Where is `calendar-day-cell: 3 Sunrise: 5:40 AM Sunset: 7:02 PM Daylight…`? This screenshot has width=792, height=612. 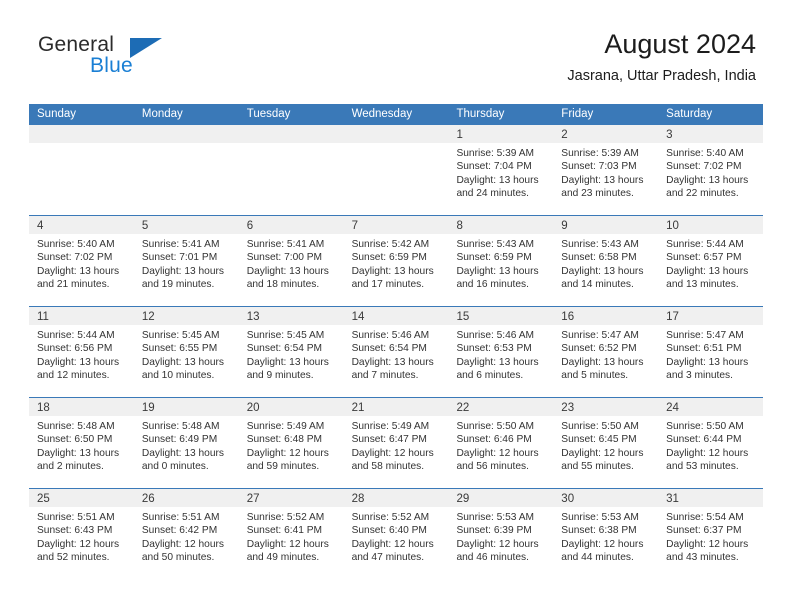 calendar-day-cell: 3 Sunrise: 5:40 AM Sunset: 7:02 PM Daylight… is located at coordinates (711, 170).